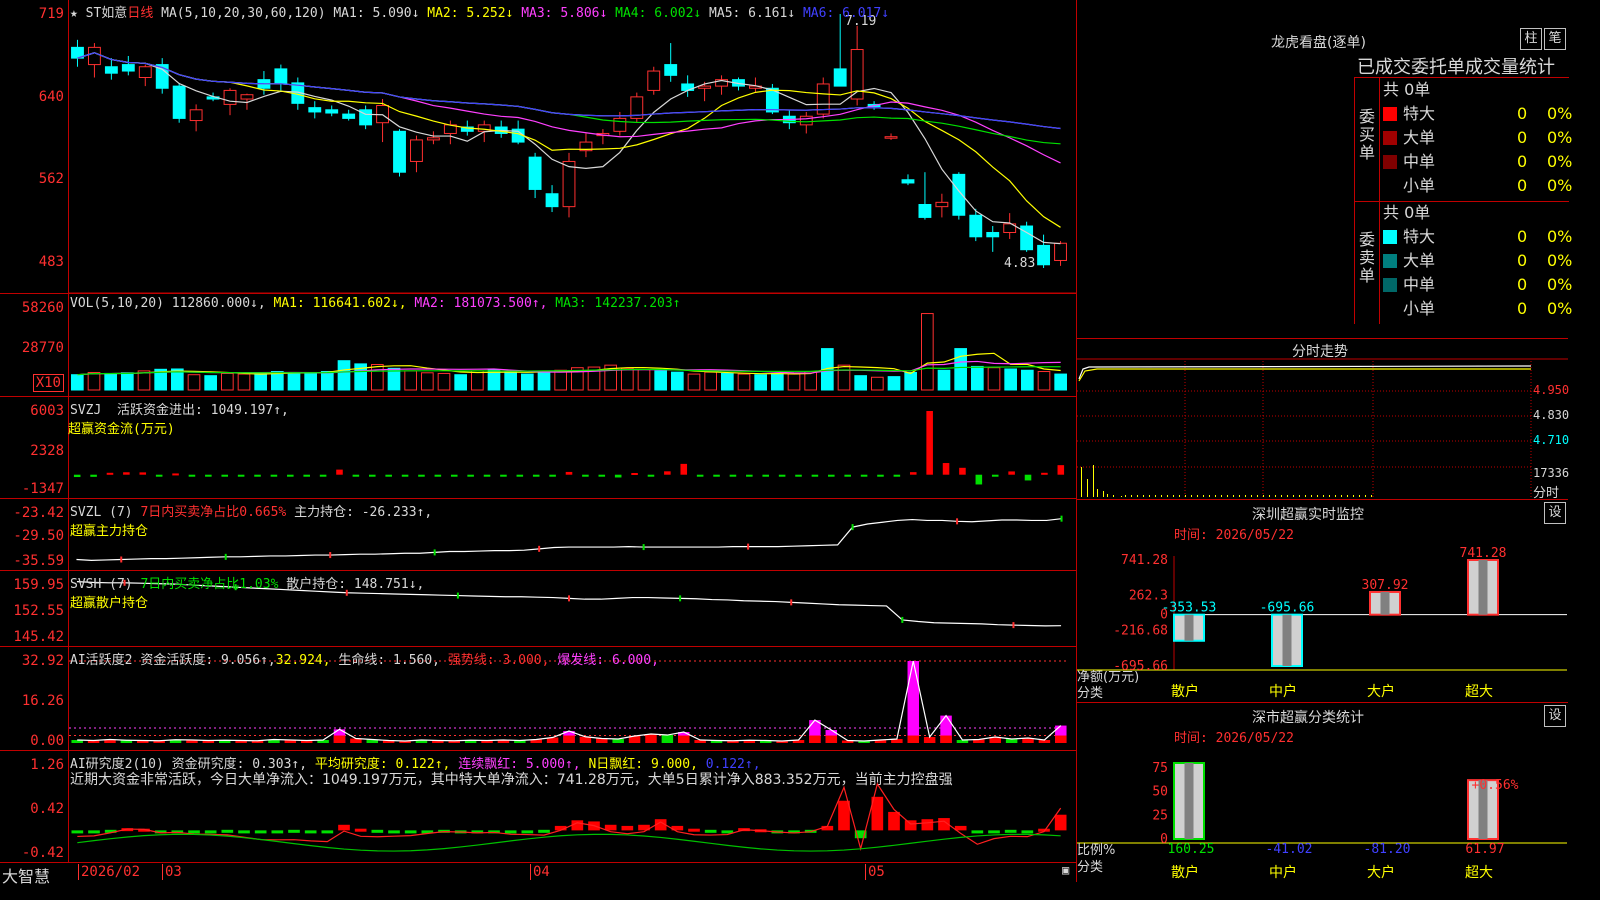  I want to click on ma-legend-item: MA3: 5.806↓, so click(568, 13).